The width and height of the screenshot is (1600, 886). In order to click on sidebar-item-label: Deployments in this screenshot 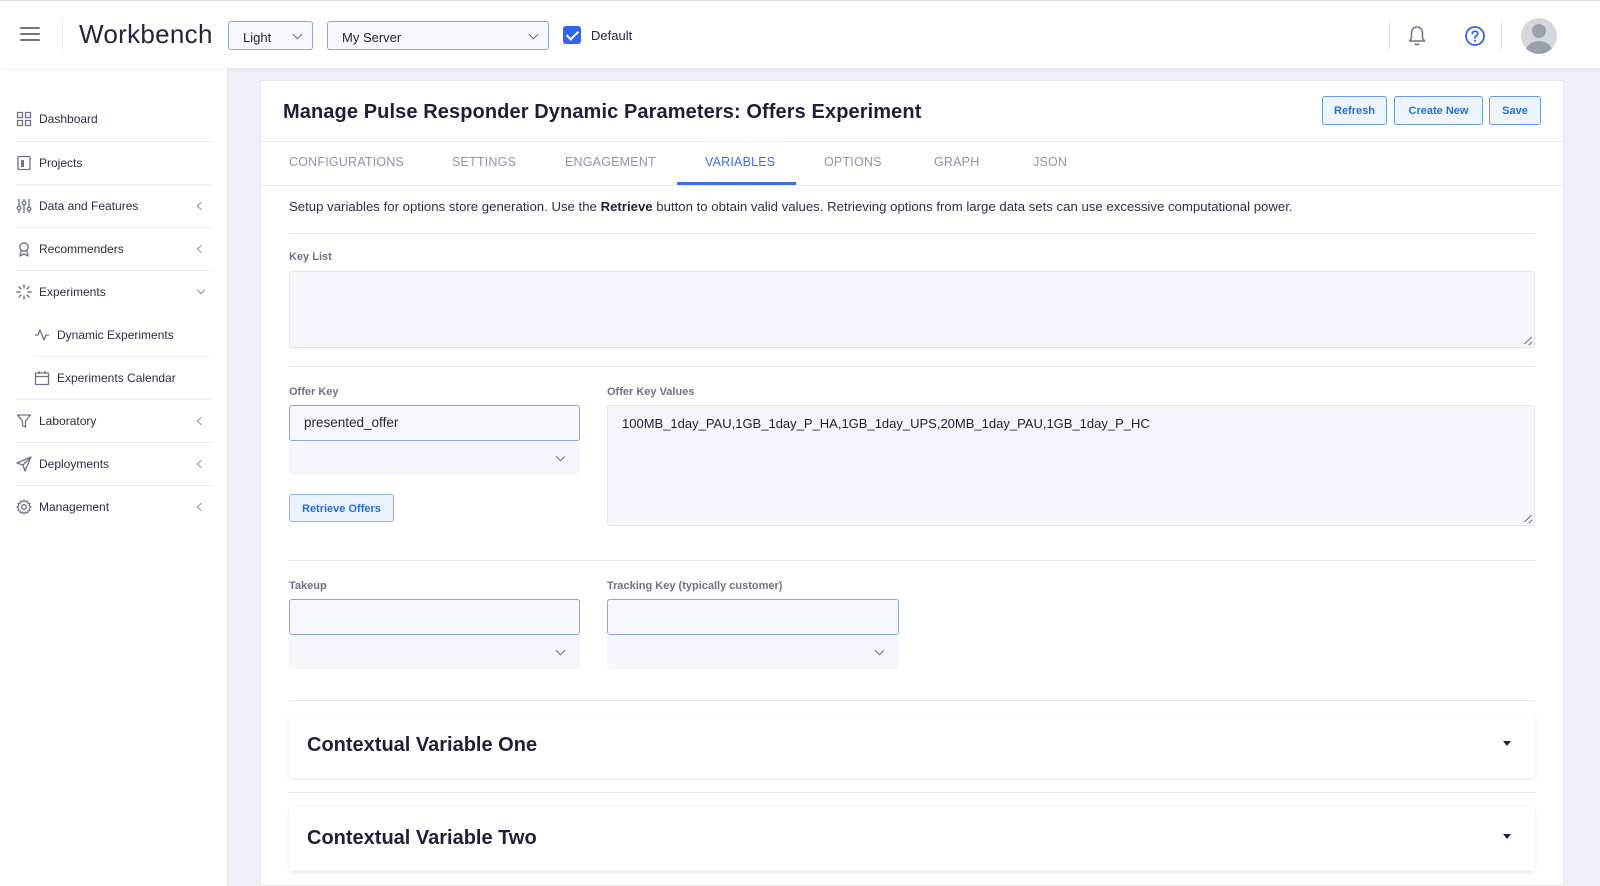, I will do `click(74, 464)`.